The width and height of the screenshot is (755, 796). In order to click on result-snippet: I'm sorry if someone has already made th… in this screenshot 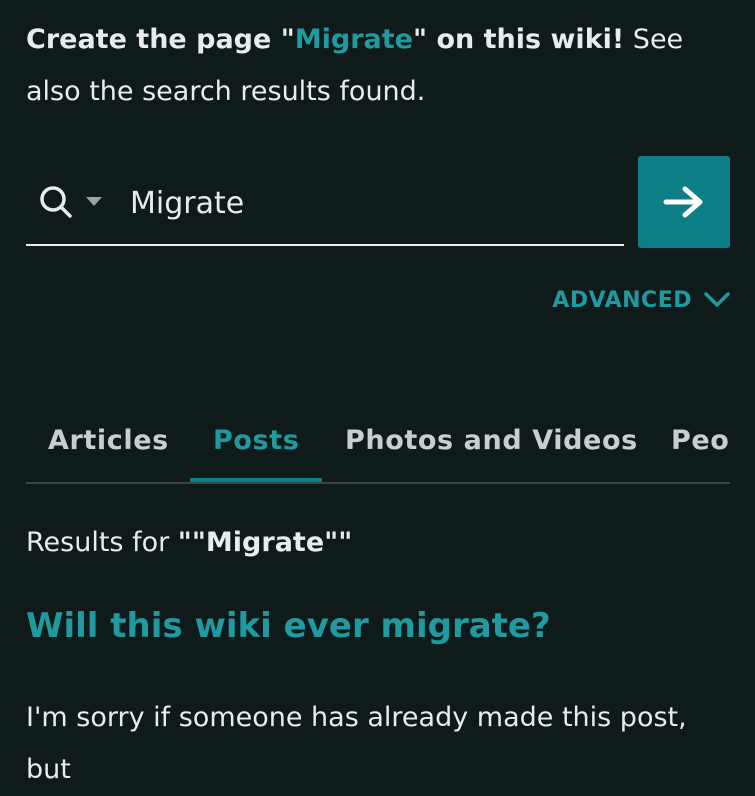, I will do `click(356, 743)`.